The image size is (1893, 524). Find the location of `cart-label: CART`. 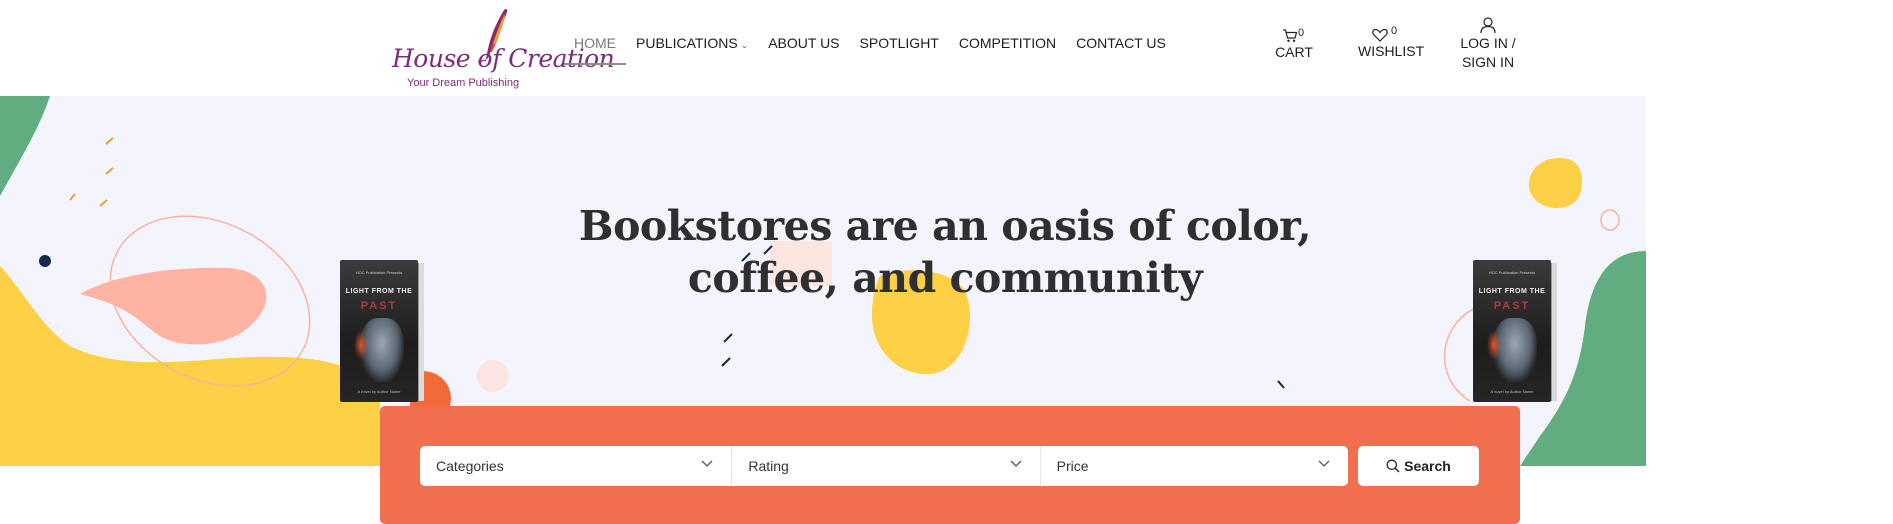

cart-label: CART is located at coordinates (1294, 52).